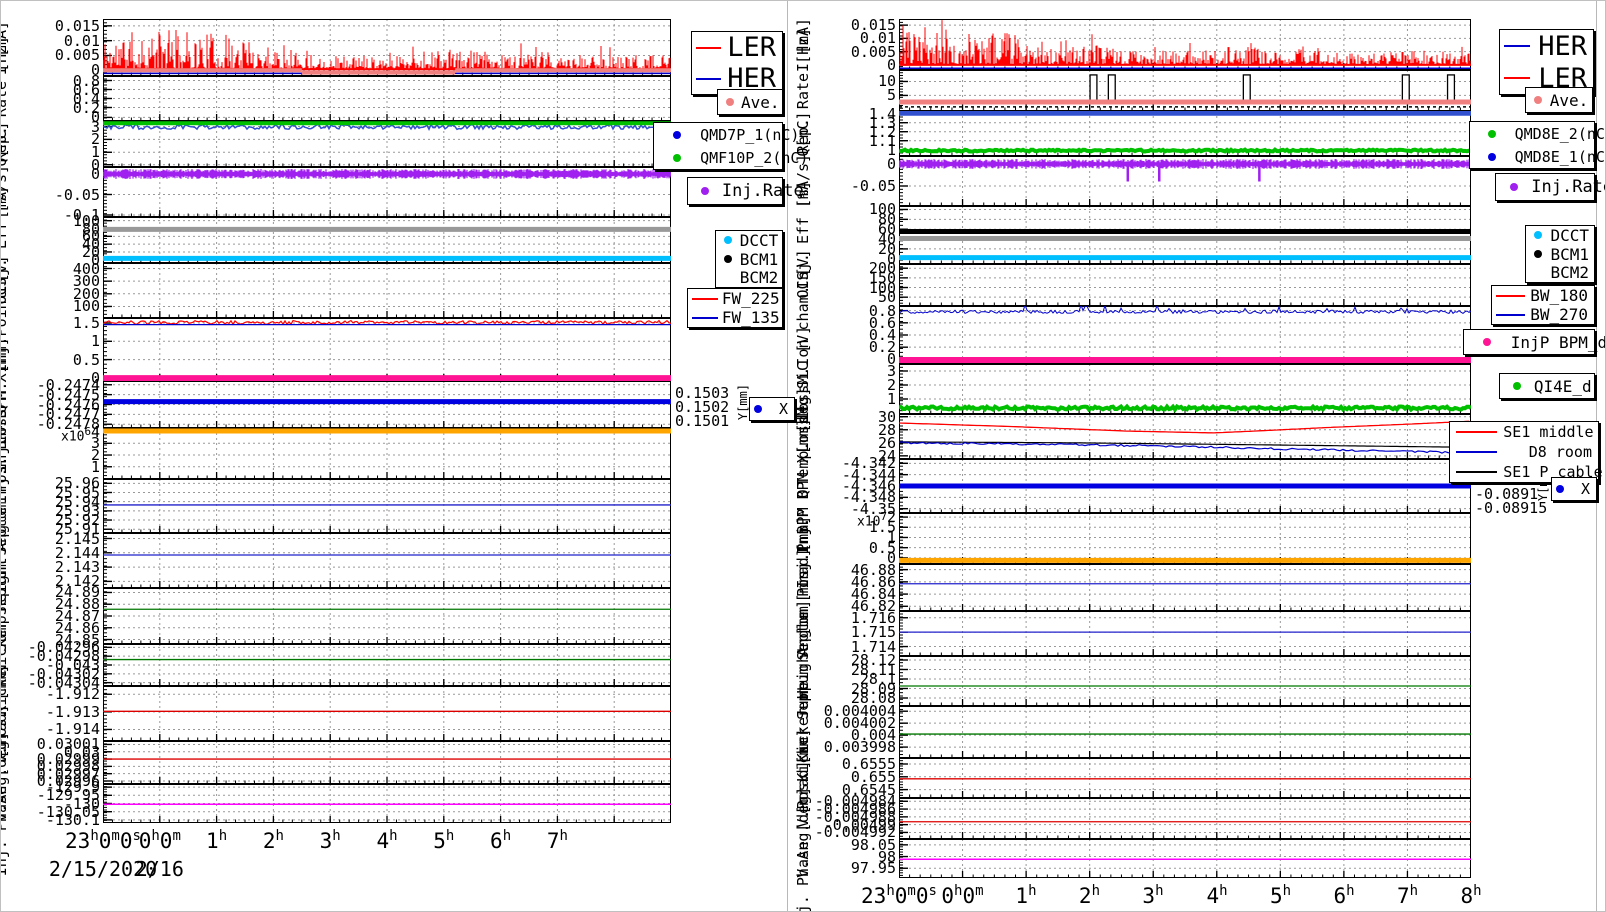  What do you see at coordinates (754, 157) in the screenshot?
I see `legend-label: QMF10P_2(nC)` at bounding box center [754, 157].